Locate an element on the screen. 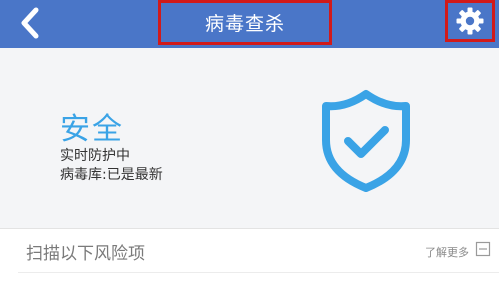  list-divider is located at coordinates (258, 272).